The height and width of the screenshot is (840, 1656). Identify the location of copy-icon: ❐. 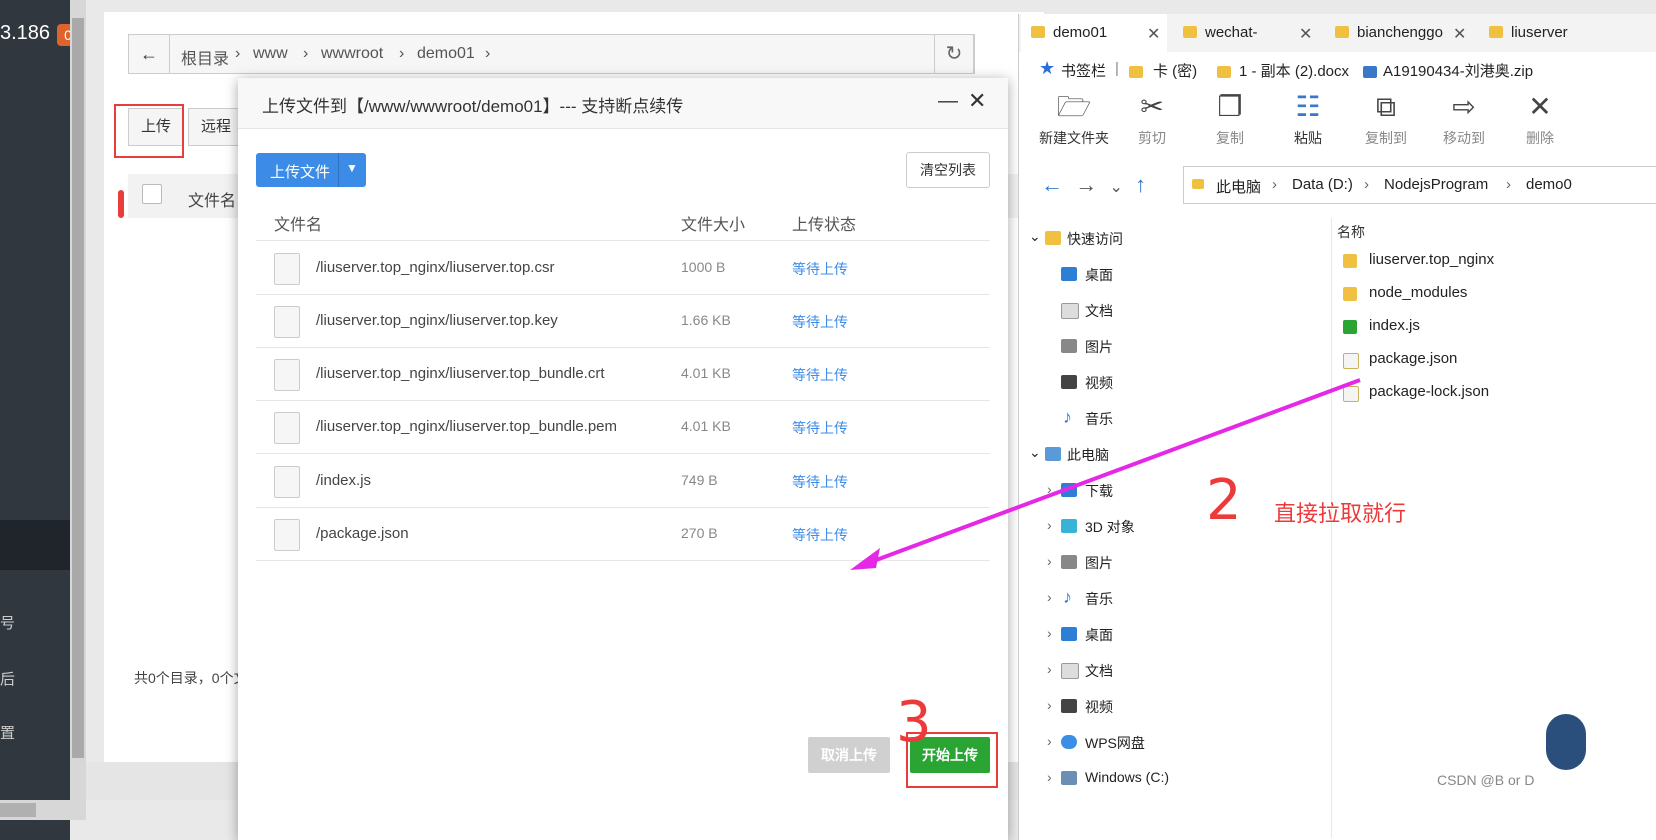
(1230, 106).